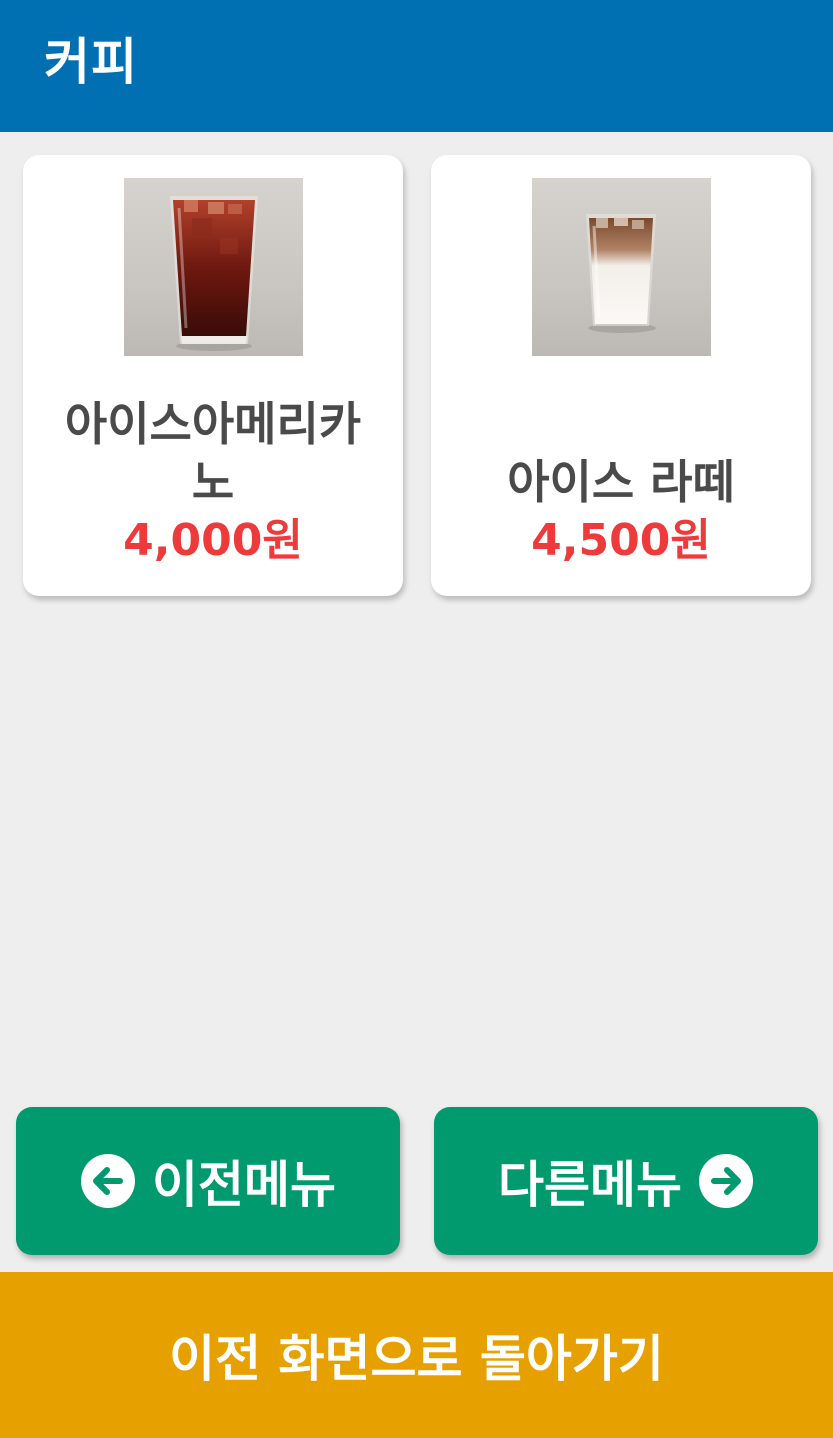  I want to click on page-title: 커피, so click(91, 62).